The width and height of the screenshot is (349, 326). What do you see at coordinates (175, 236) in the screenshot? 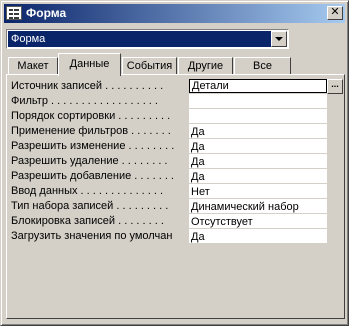
I see `property-row: Загрузить значения по умолчан Да` at bounding box center [175, 236].